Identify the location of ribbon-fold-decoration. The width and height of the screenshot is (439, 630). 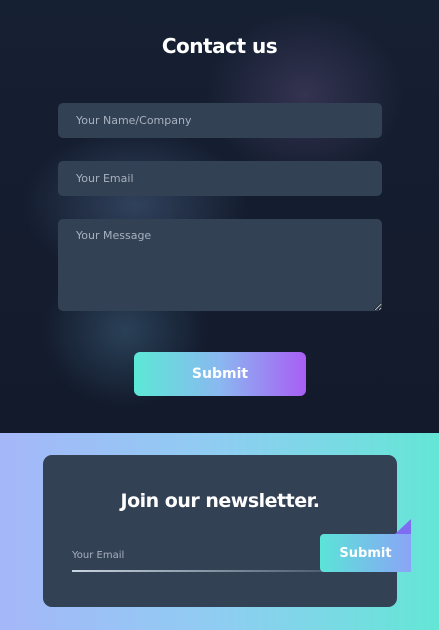
(403, 526).